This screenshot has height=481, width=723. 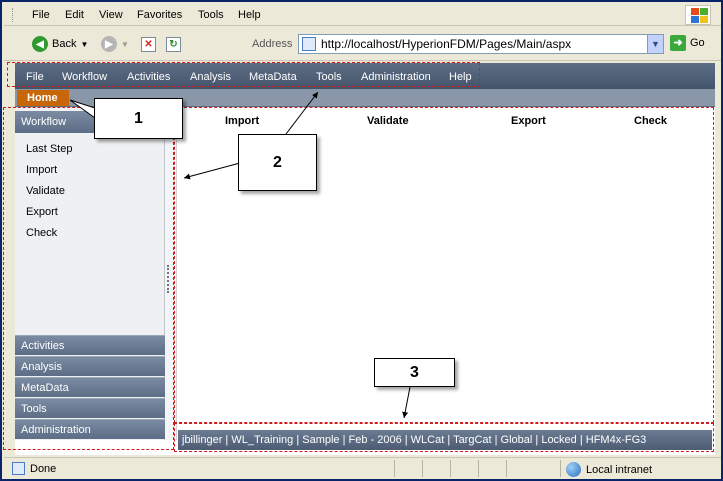 I want to click on callout-1-pointer, so click(x=82, y=109).